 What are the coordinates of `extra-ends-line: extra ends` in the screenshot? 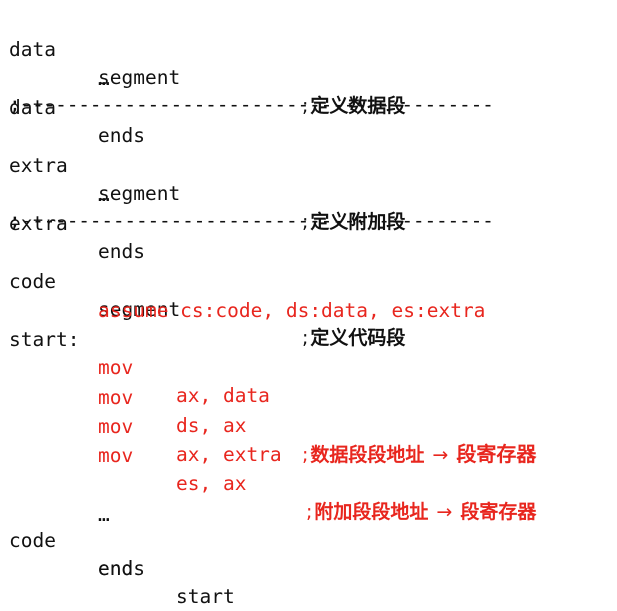 It's located at (308, 222).